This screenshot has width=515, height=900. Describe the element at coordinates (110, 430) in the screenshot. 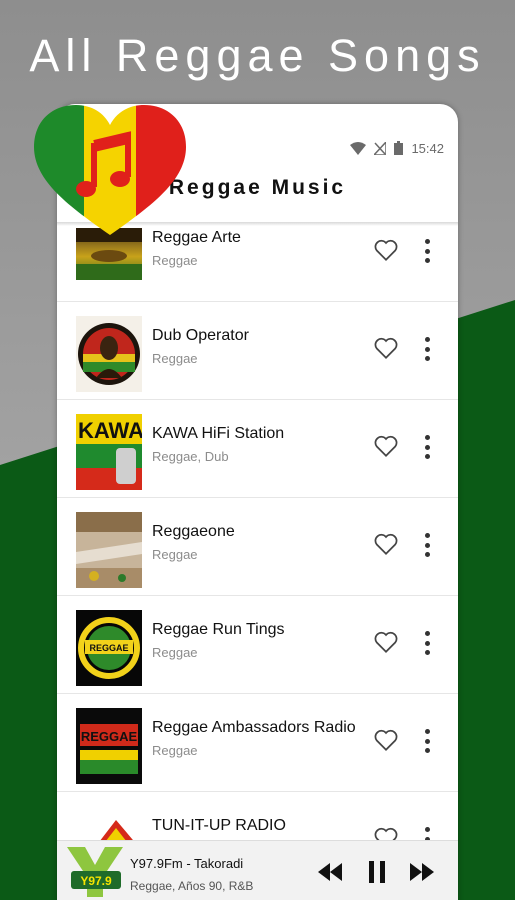

I see `svg-text: KAWA` at that location.